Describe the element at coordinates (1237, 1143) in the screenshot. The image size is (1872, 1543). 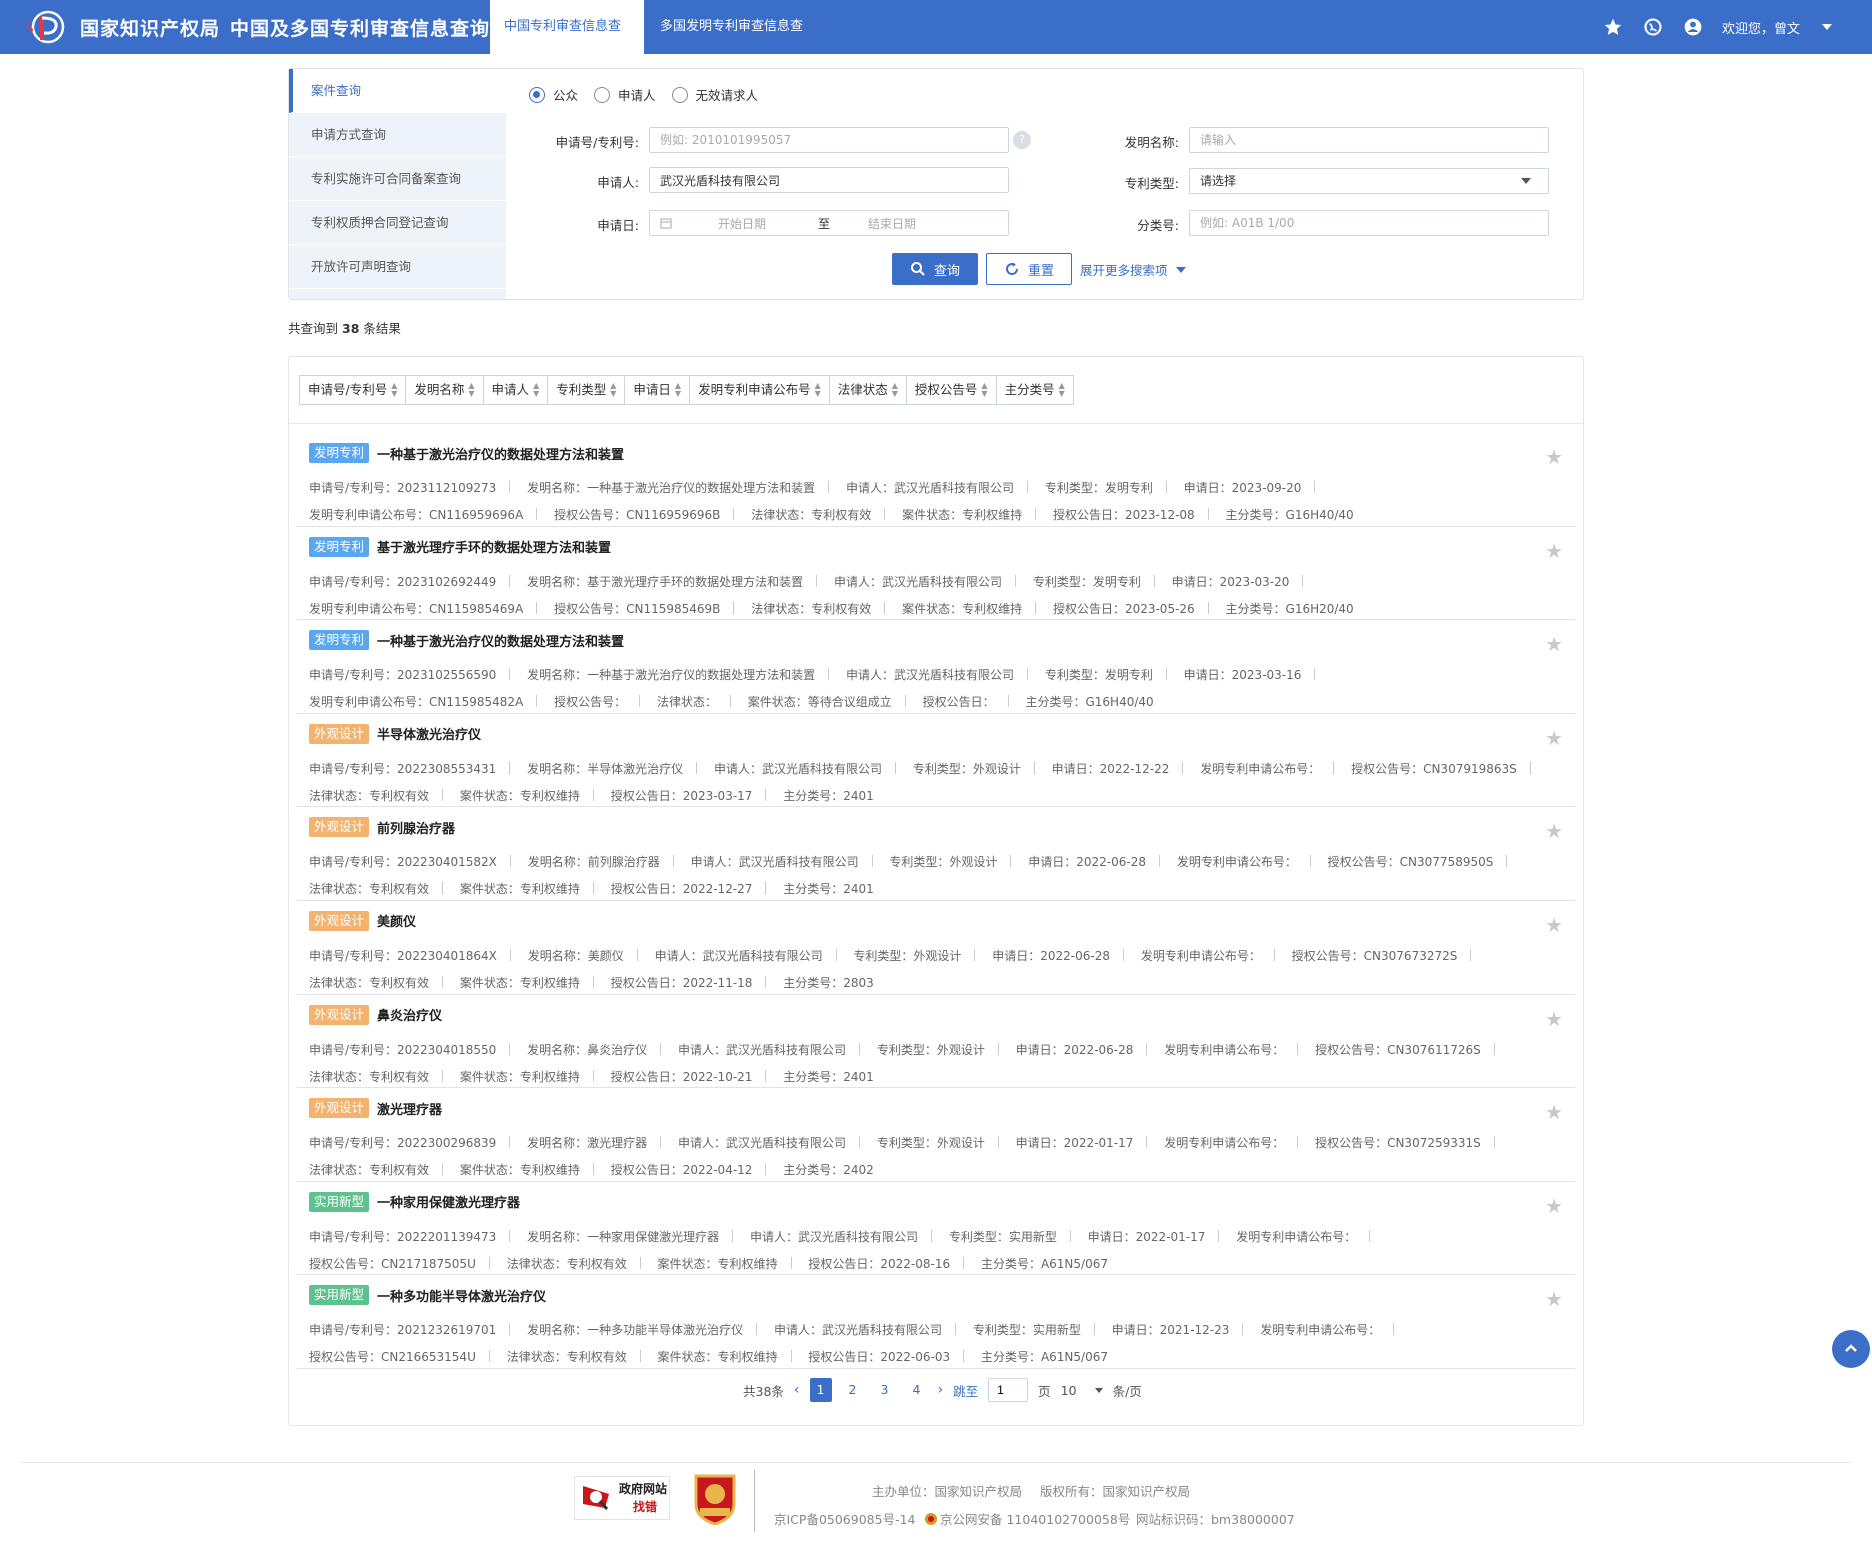
I see `detail-field: 发明专利申请公布号：` at that location.